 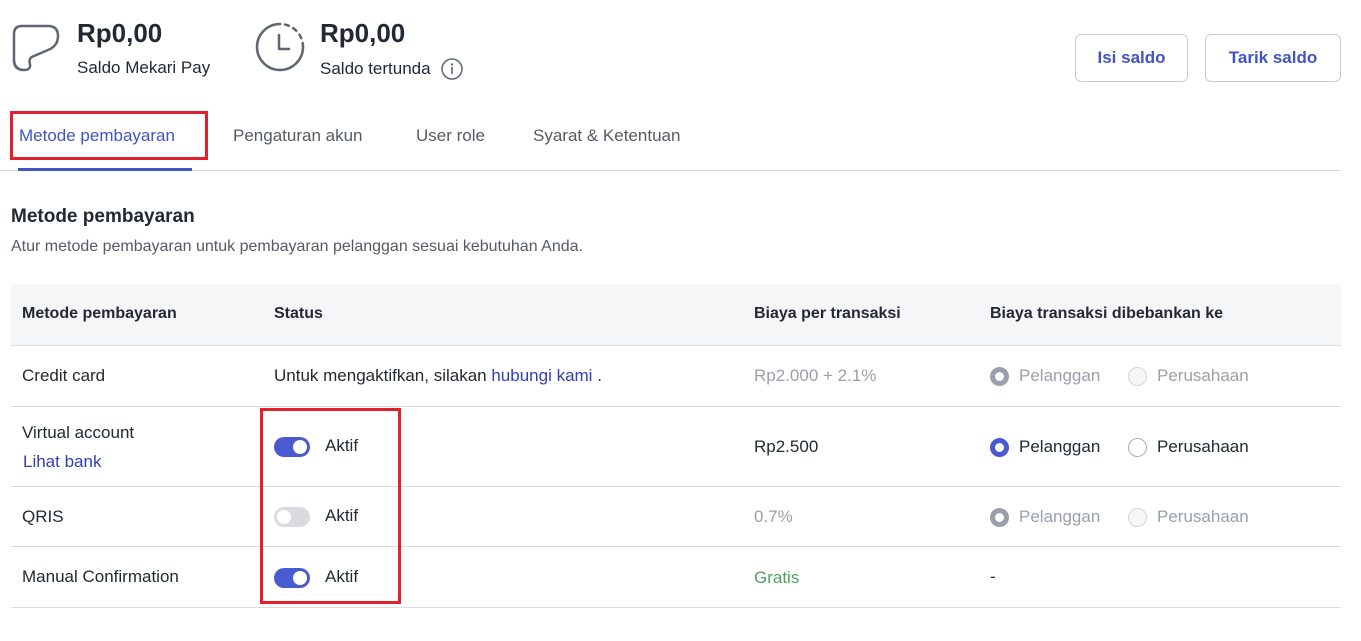 What do you see at coordinates (298, 313) in the screenshot?
I see `column-header-status: Status` at bounding box center [298, 313].